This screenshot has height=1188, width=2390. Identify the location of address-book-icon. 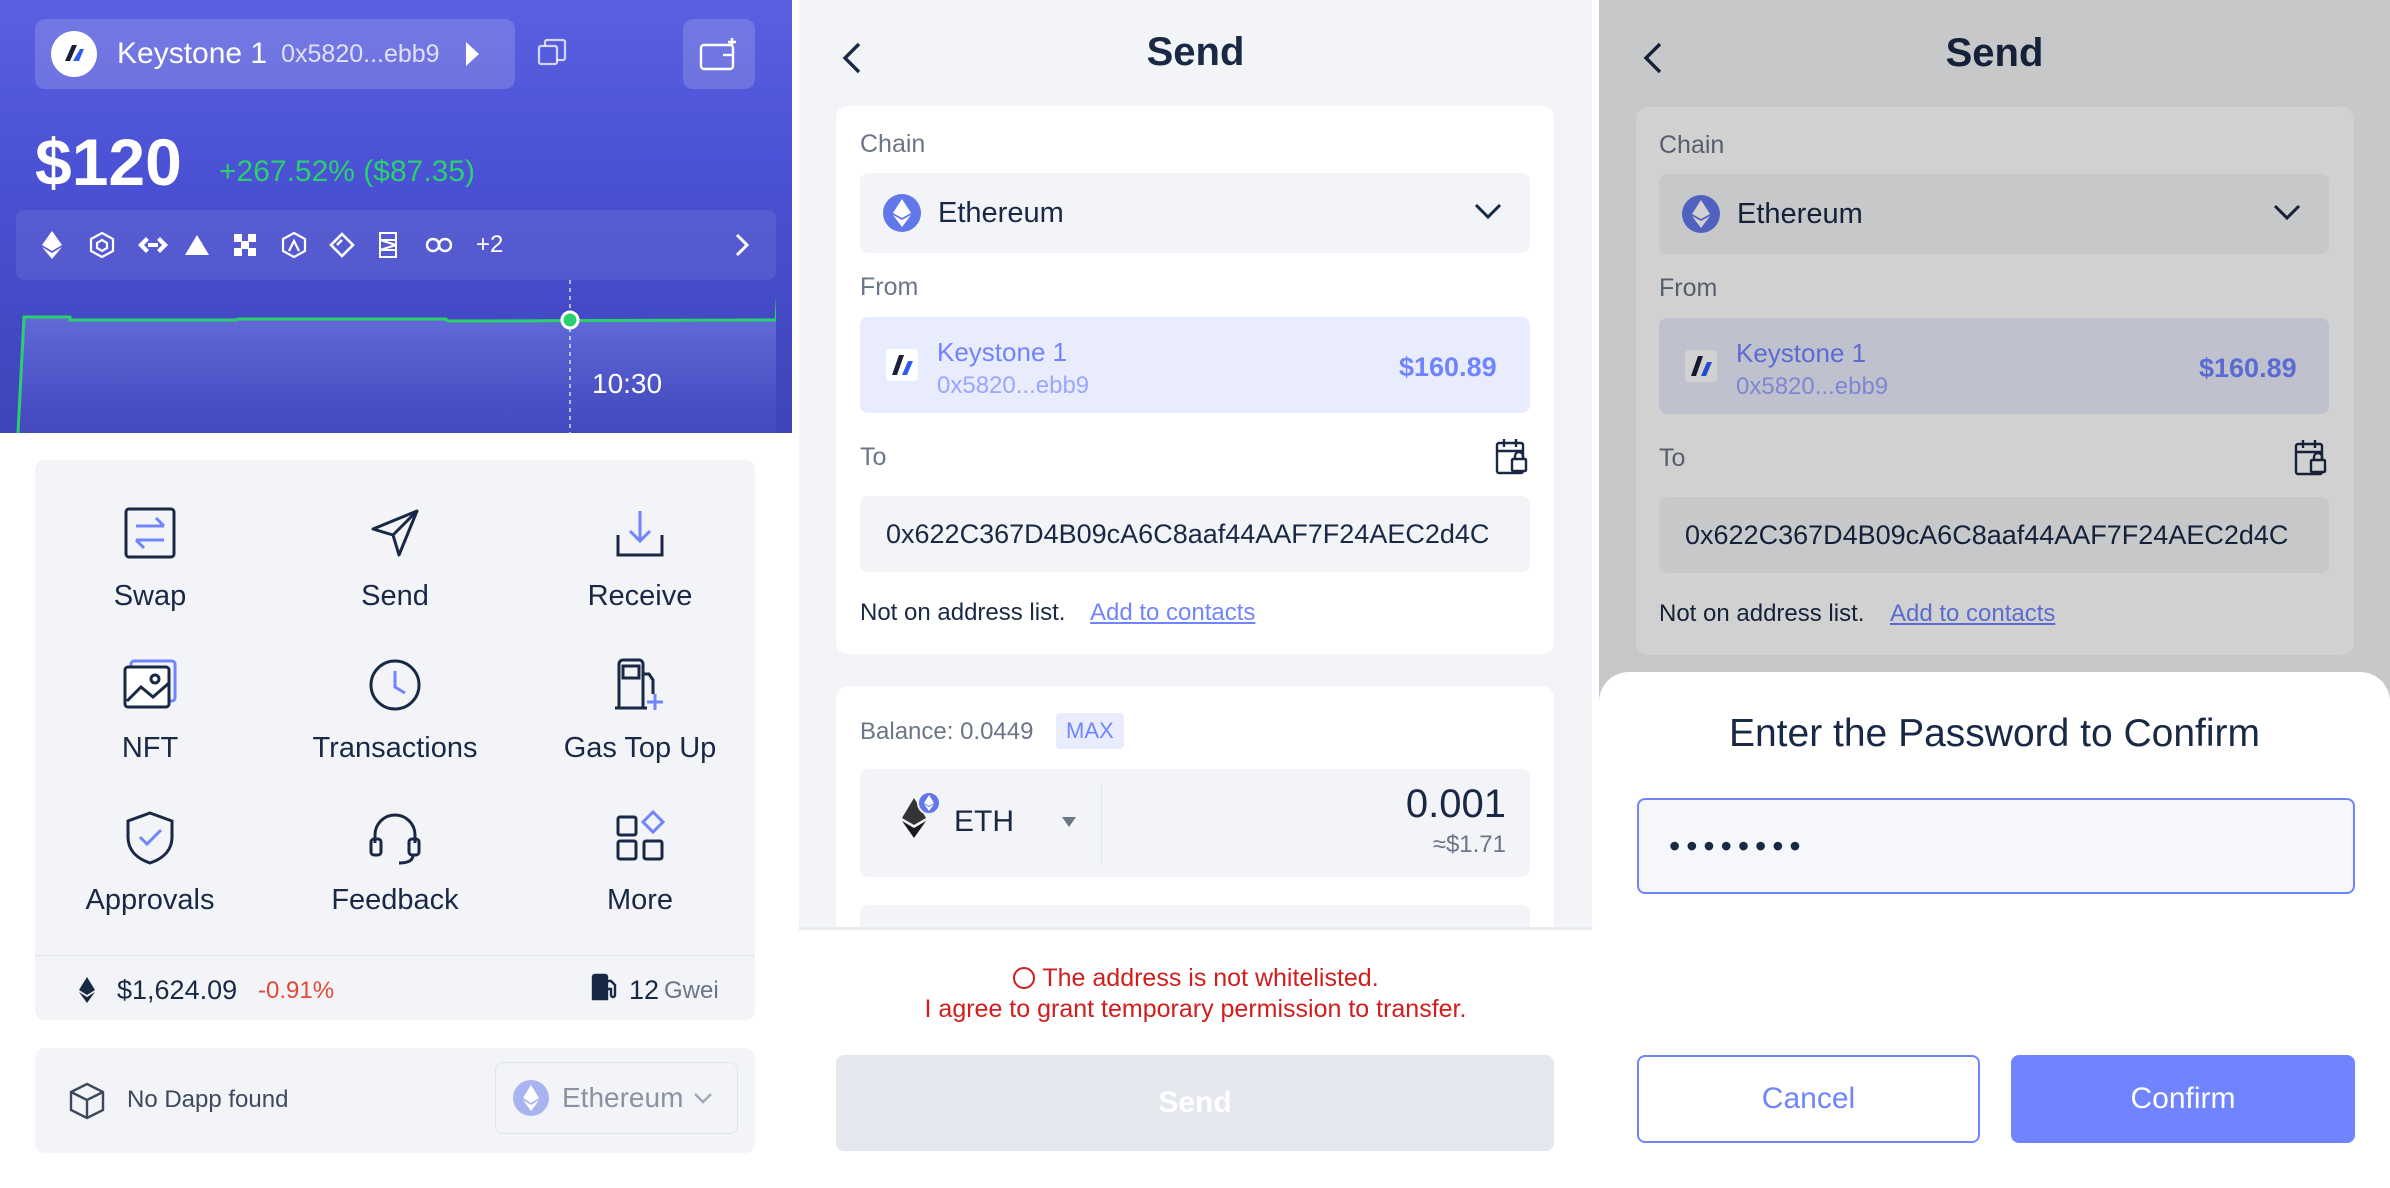
(1512, 456).